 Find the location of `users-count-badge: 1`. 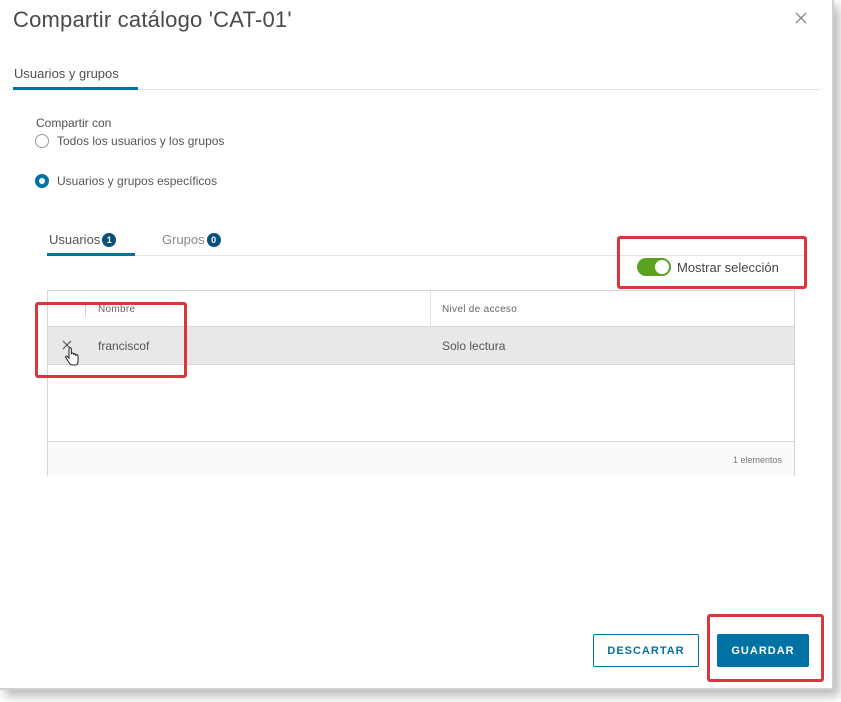

users-count-badge: 1 is located at coordinates (109, 239).